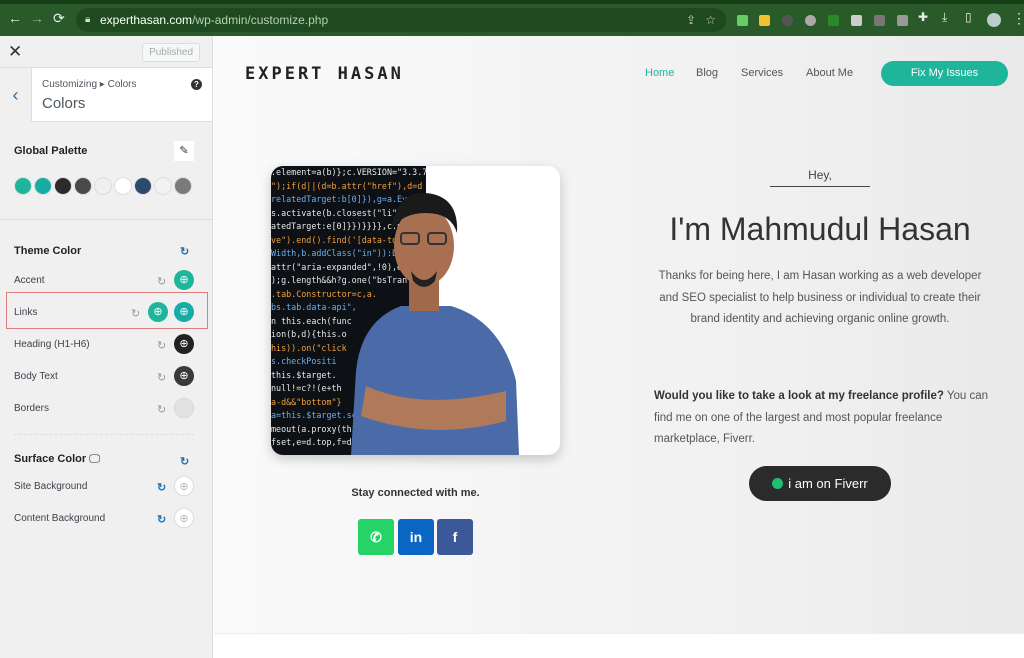 The height and width of the screenshot is (658, 1024). What do you see at coordinates (50, 459) in the screenshot?
I see `surface-color-label: Surface Color` at bounding box center [50, 459].